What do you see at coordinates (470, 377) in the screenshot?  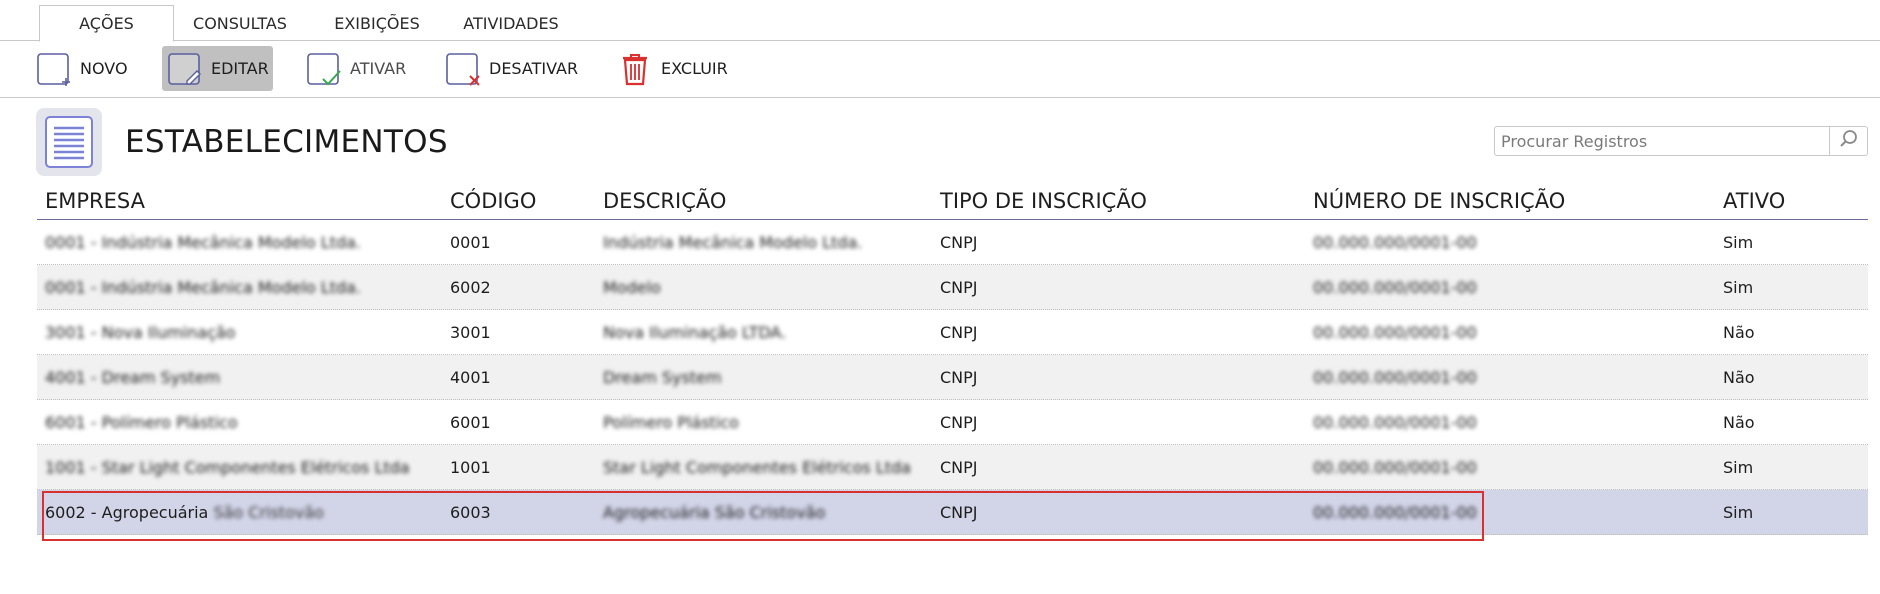 I see `cell-codigo: 4001` at bounding box center [470, 377].